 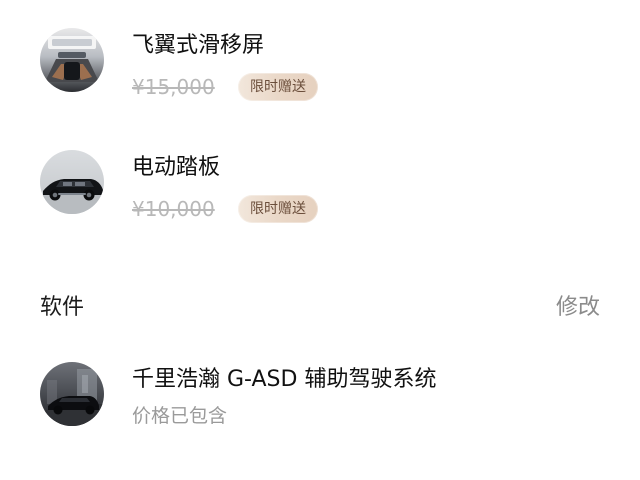 I want to click on section-title: 软件, so click(x=62, y=307).